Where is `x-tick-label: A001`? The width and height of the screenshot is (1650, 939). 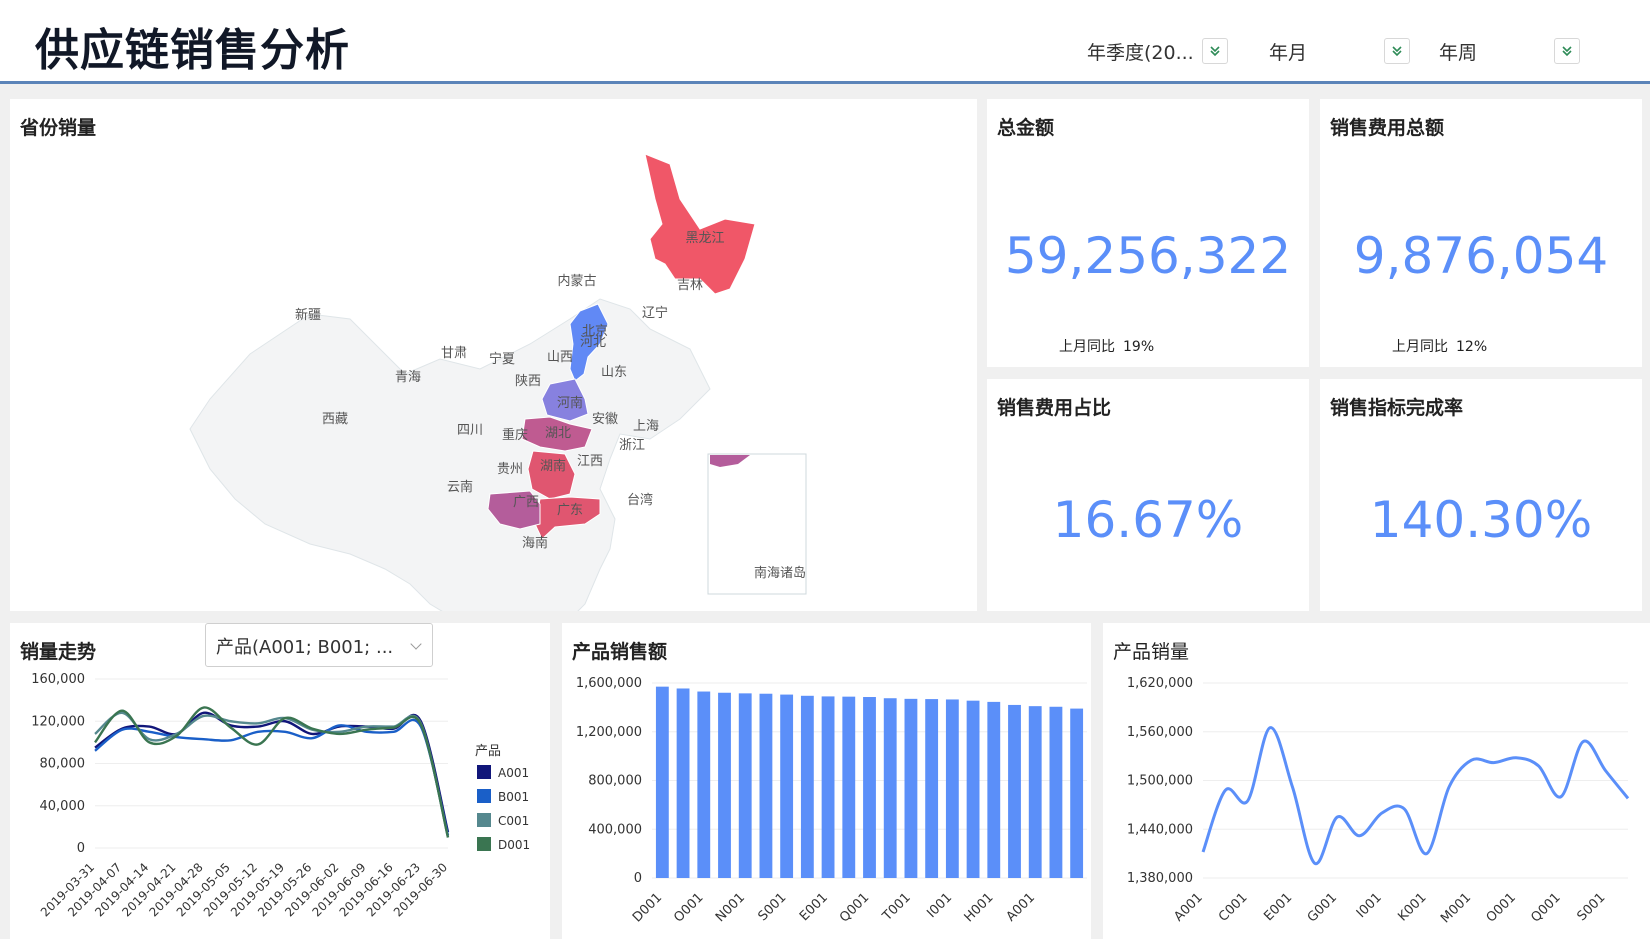 x-tick-label: A001 is located at coordinates (1021, 907).